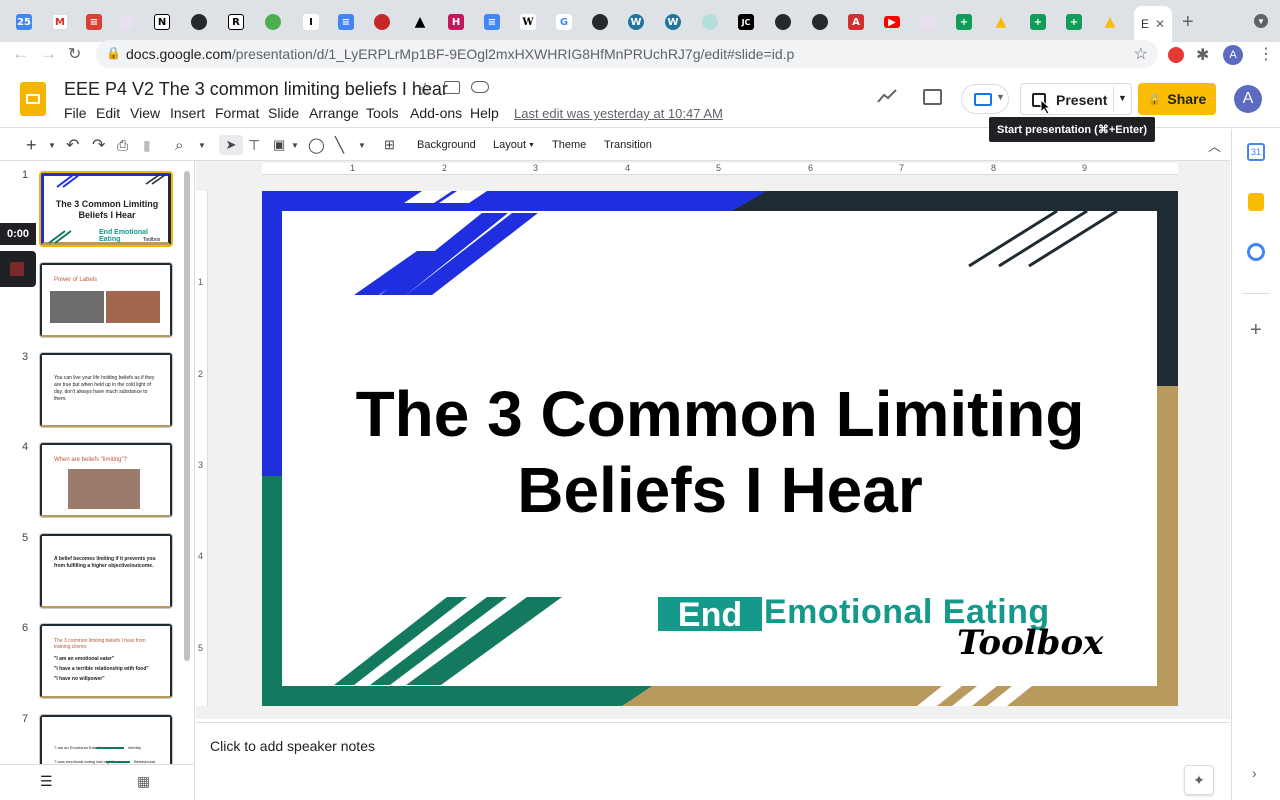  What do you see at coordinates (346, 22) in the screenshot?
I see `tab-docs: ≡` at bounding box center [346, 22].